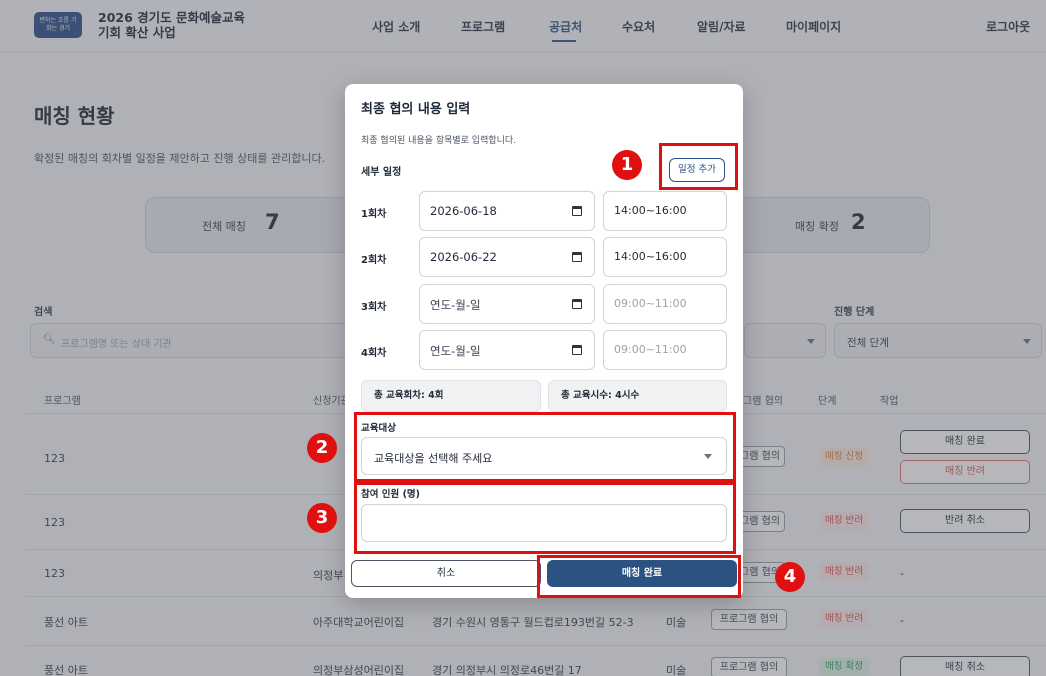  What do you see at coordinates (790, 577) in the screenshot?
I see `annotation-number-4: 4` at bounding box center [790, 577].